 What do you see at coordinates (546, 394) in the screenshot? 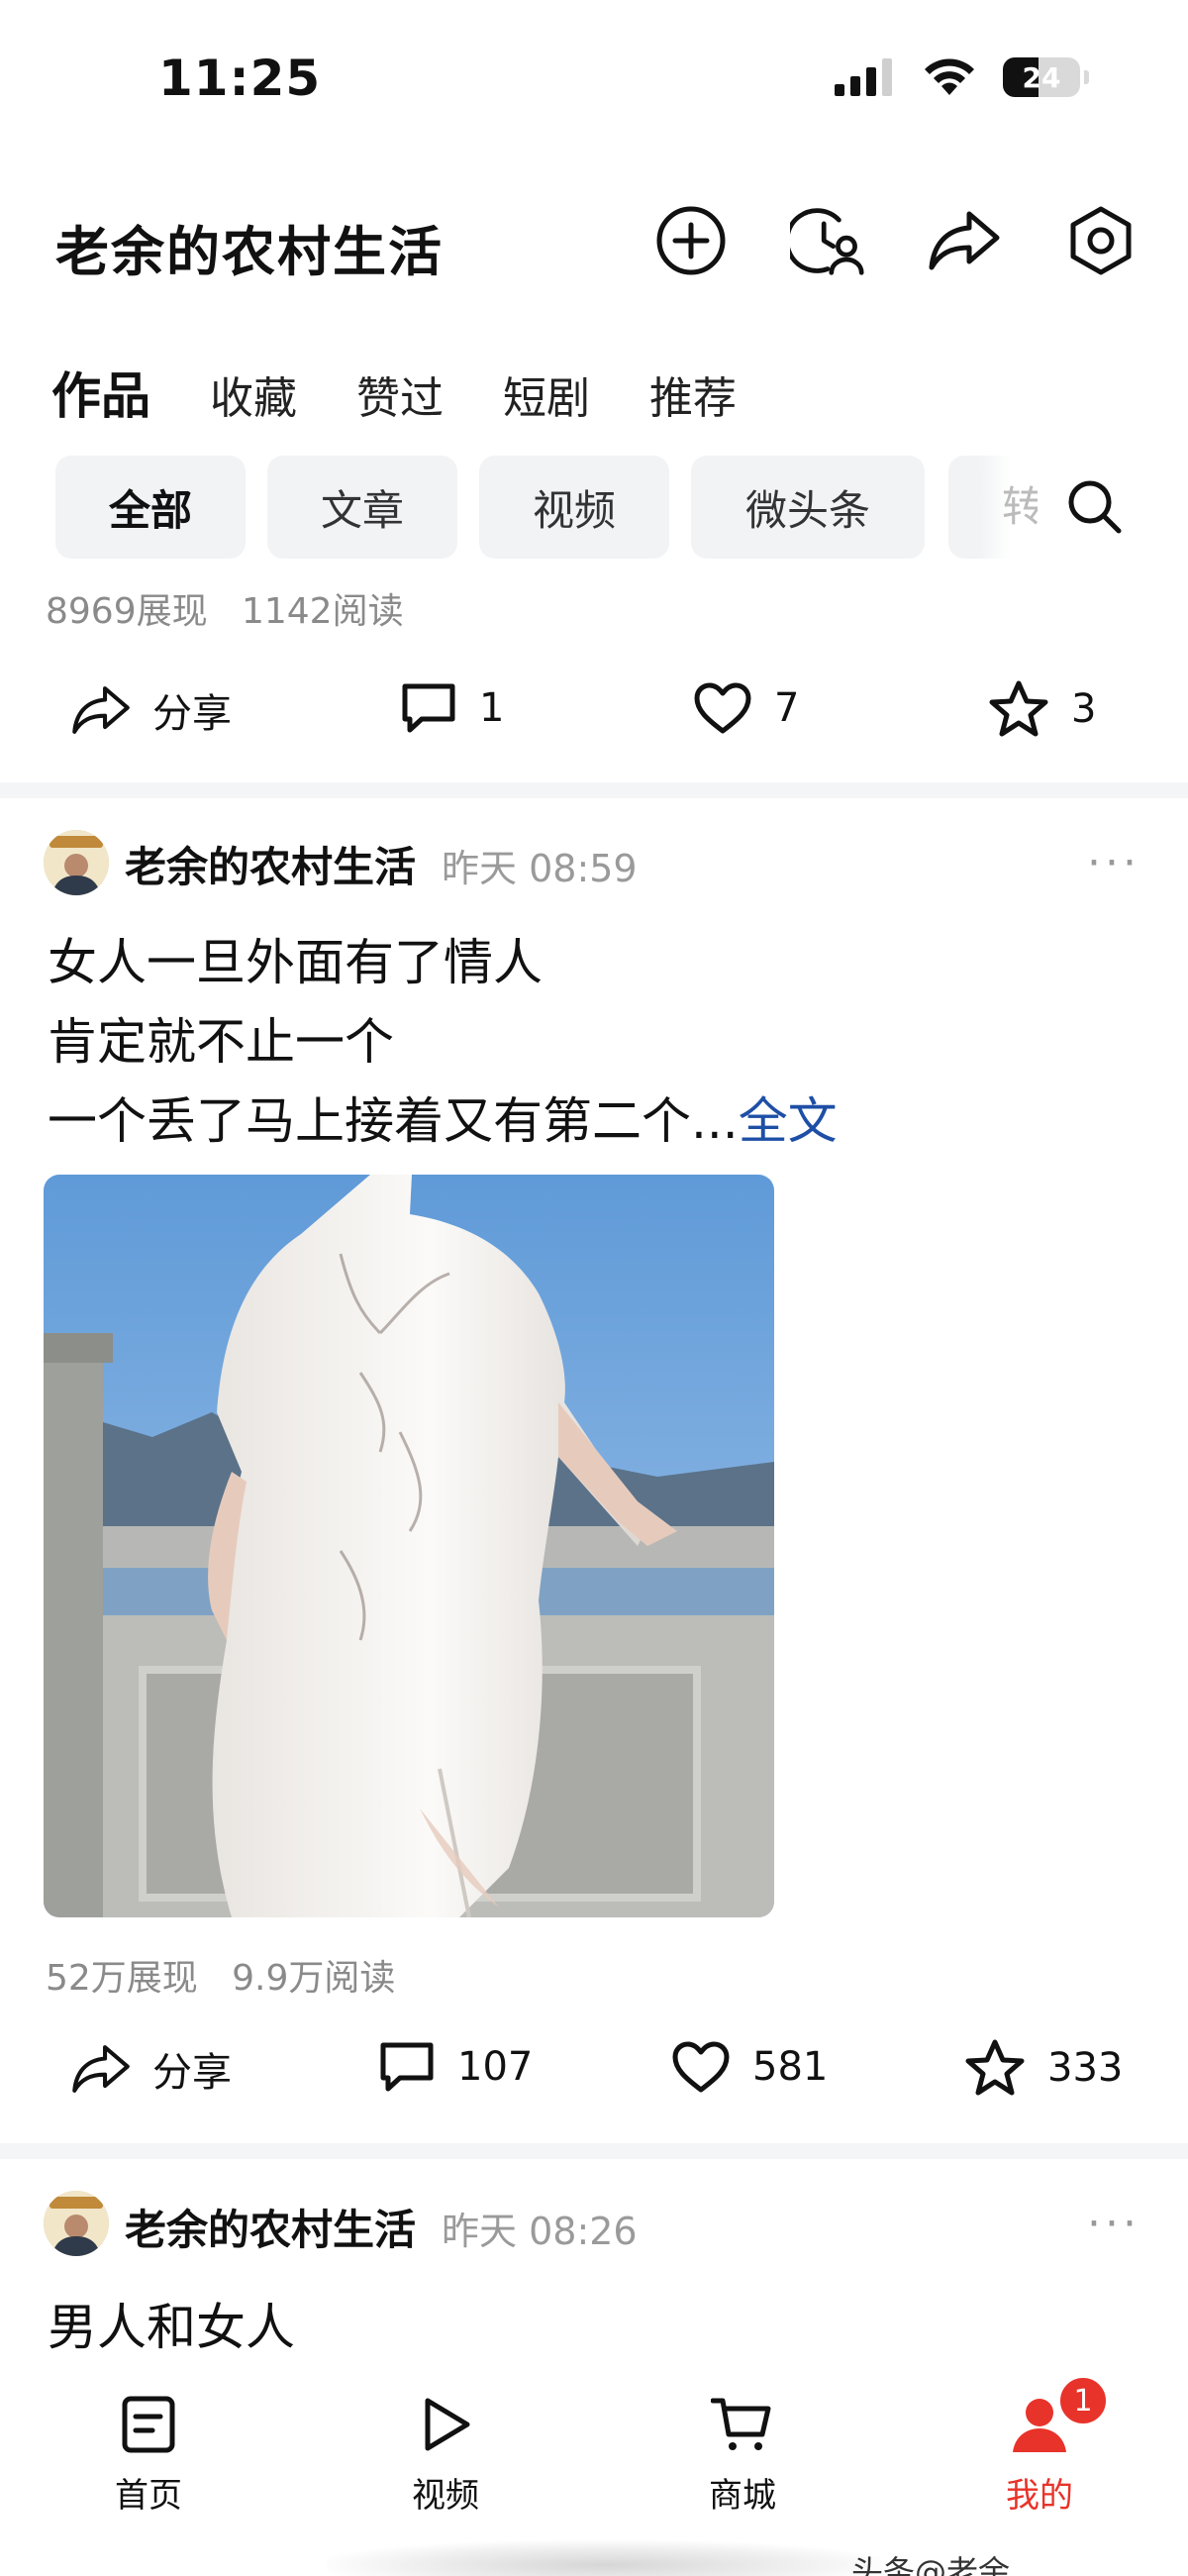
I see `tab-short-drama: 短剧` at bounding box center [546, 394].